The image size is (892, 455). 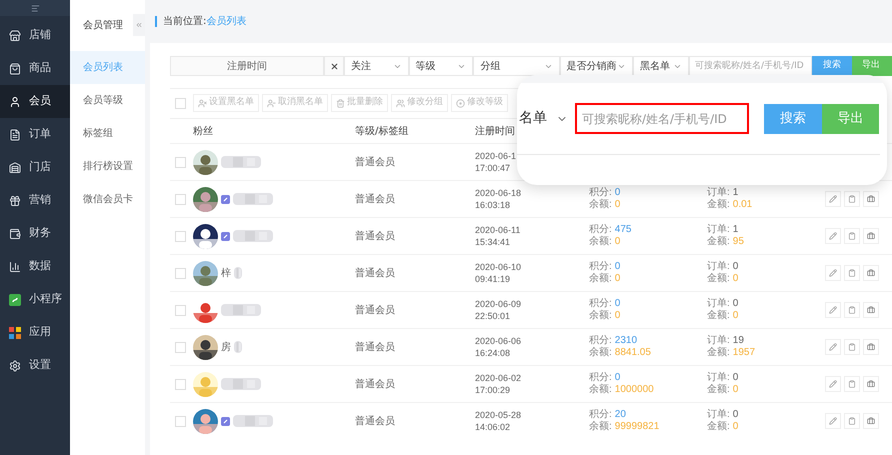 What do you see at coordinates (334, 66) in the screenshot?
I see `clear-button` at bounding box center [334, 66].